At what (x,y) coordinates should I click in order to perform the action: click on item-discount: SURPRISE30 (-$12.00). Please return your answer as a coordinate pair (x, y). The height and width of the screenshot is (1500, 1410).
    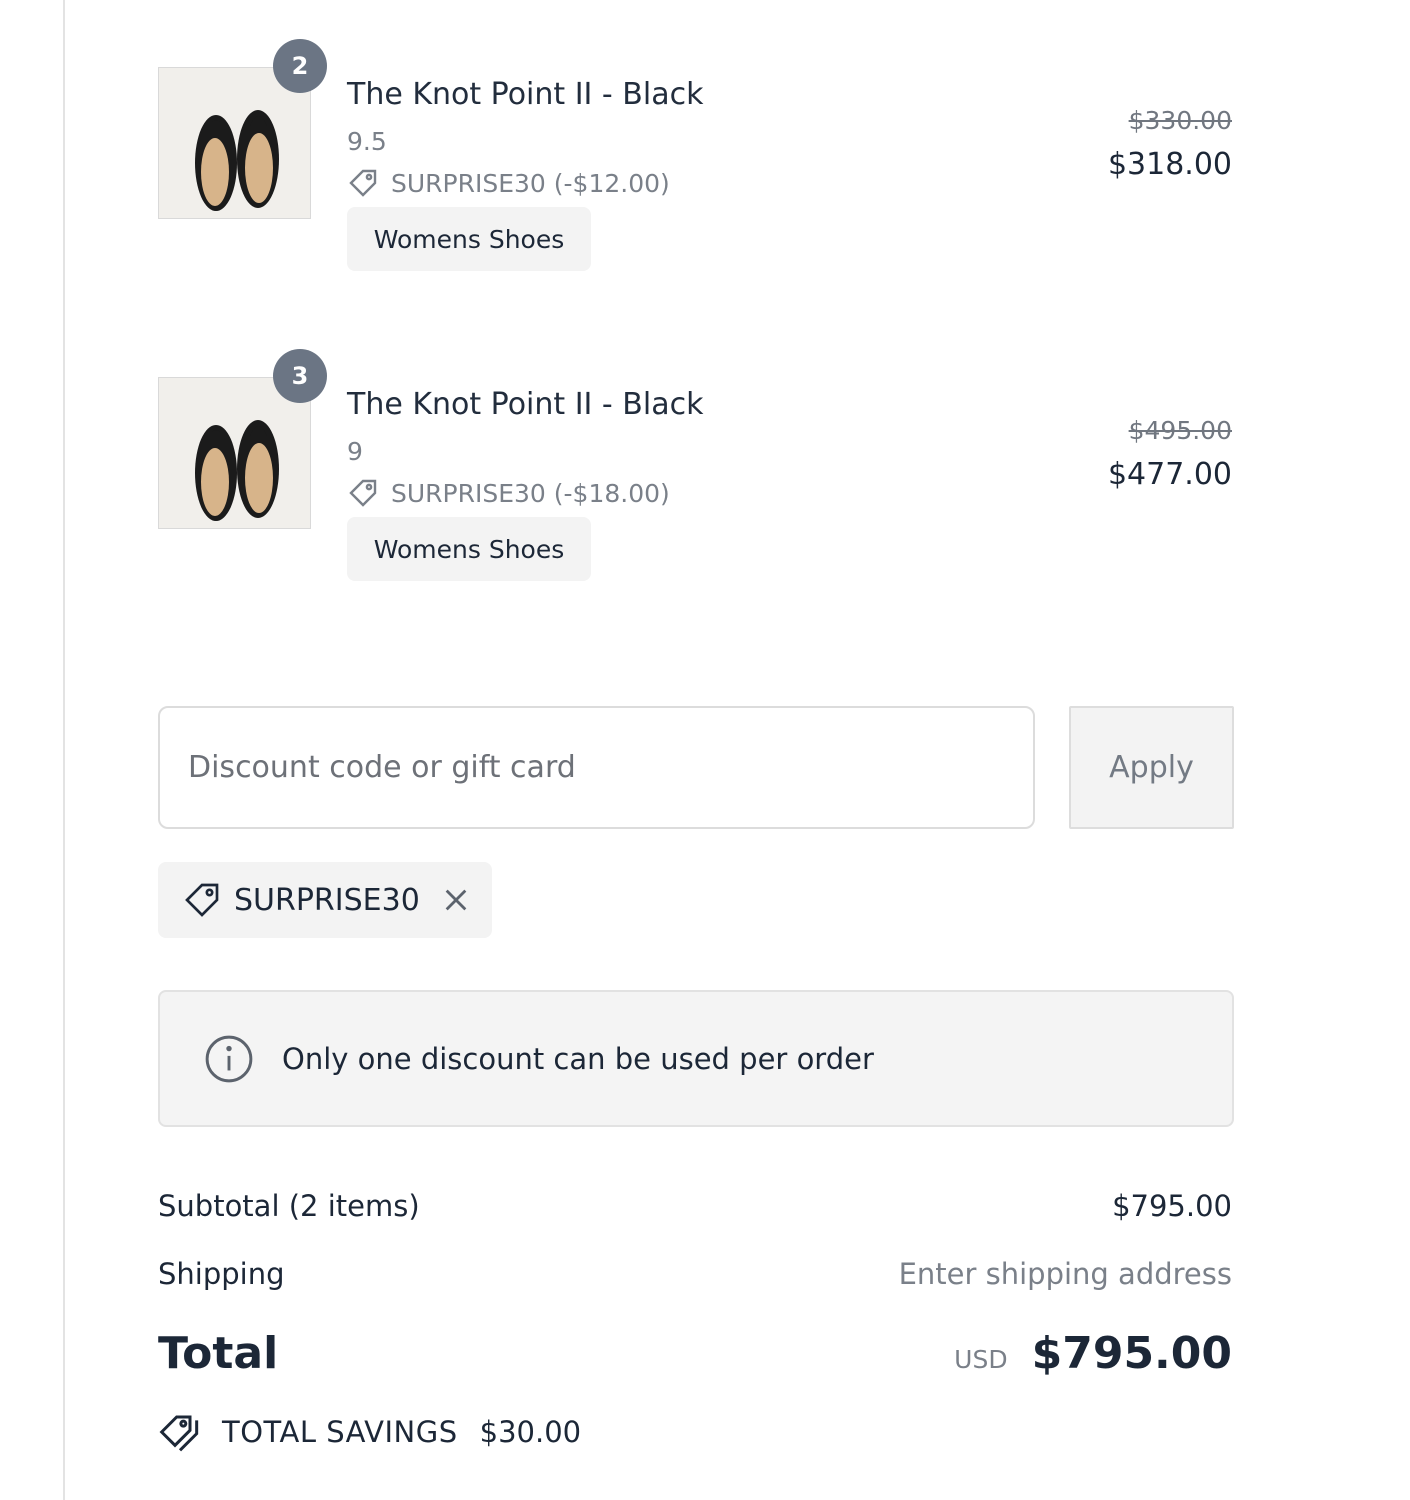
    Looking at the image, I should click on (508, 183).